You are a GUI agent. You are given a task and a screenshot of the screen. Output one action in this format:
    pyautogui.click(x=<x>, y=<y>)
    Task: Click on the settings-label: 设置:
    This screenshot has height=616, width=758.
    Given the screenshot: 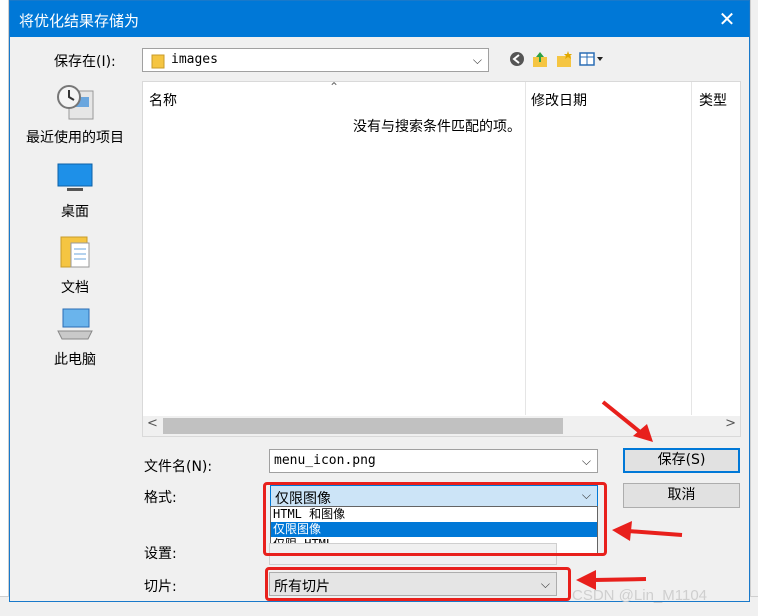 What is the action you would take?
    pyautogui.click(x=160, y=554)
    